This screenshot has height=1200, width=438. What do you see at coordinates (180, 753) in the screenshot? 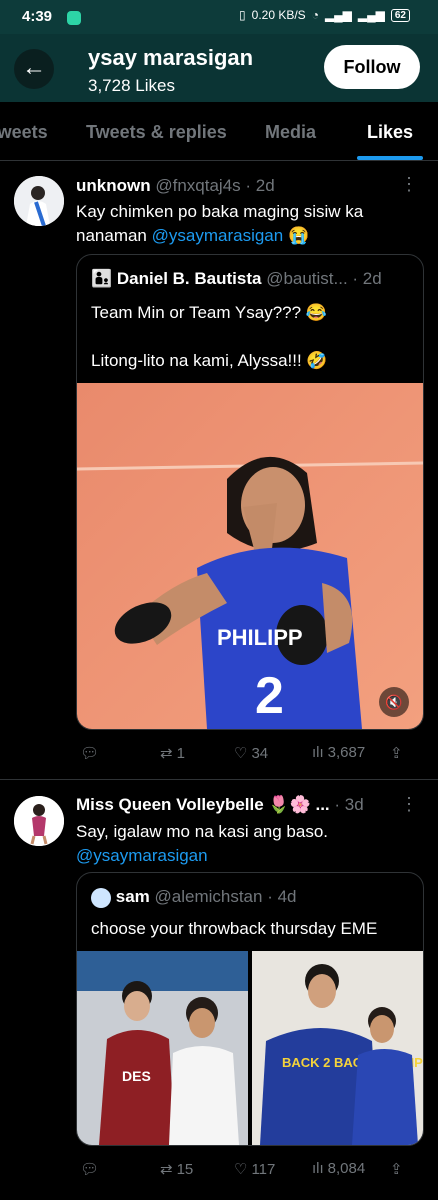
I see `retweet-count: 1` at bounding box center [180, 753].